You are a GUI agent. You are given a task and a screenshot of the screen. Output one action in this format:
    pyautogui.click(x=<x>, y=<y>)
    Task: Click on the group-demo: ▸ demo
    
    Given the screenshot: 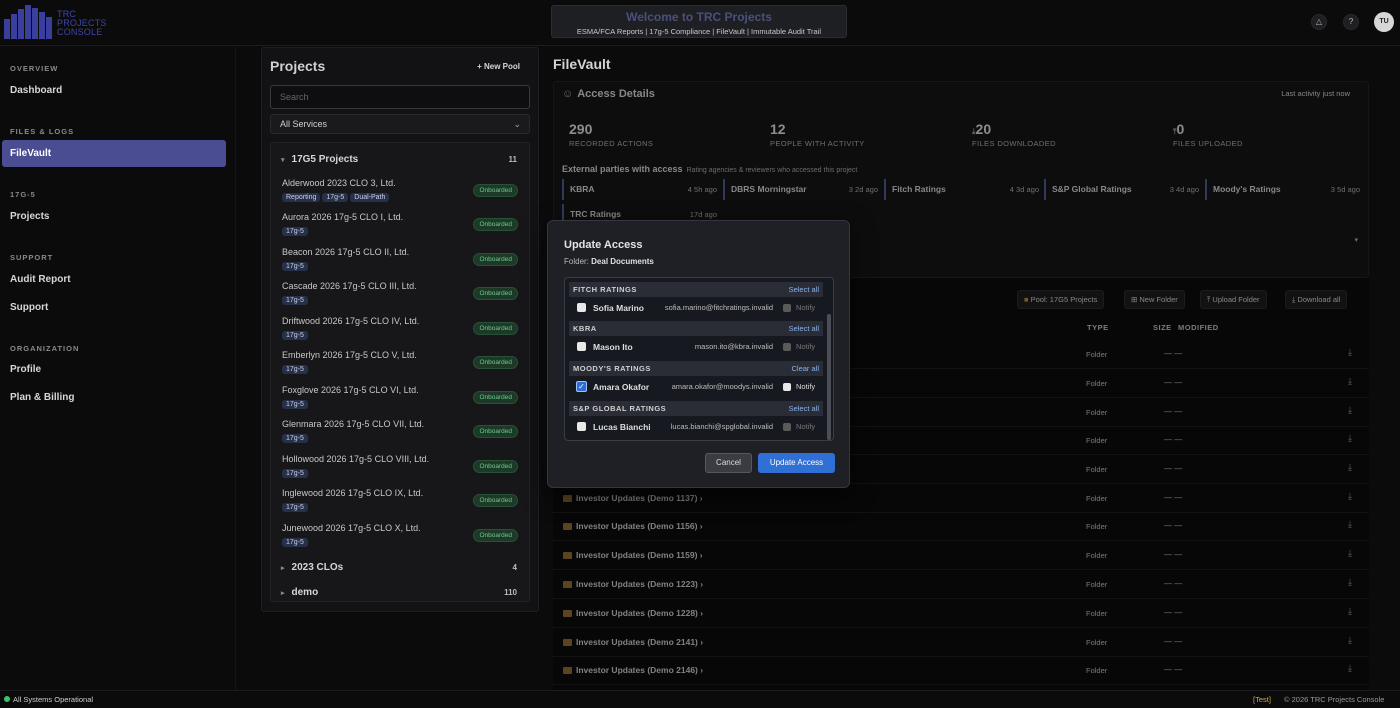 What is the action you would take?
    pyautogui.click(x=299, y=592)
    